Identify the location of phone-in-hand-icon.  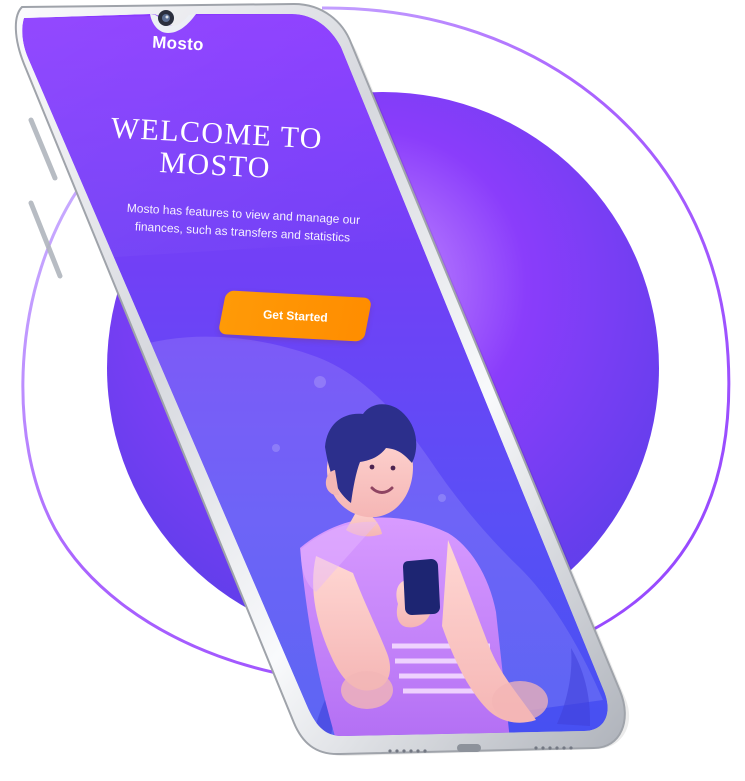
(421, 587).